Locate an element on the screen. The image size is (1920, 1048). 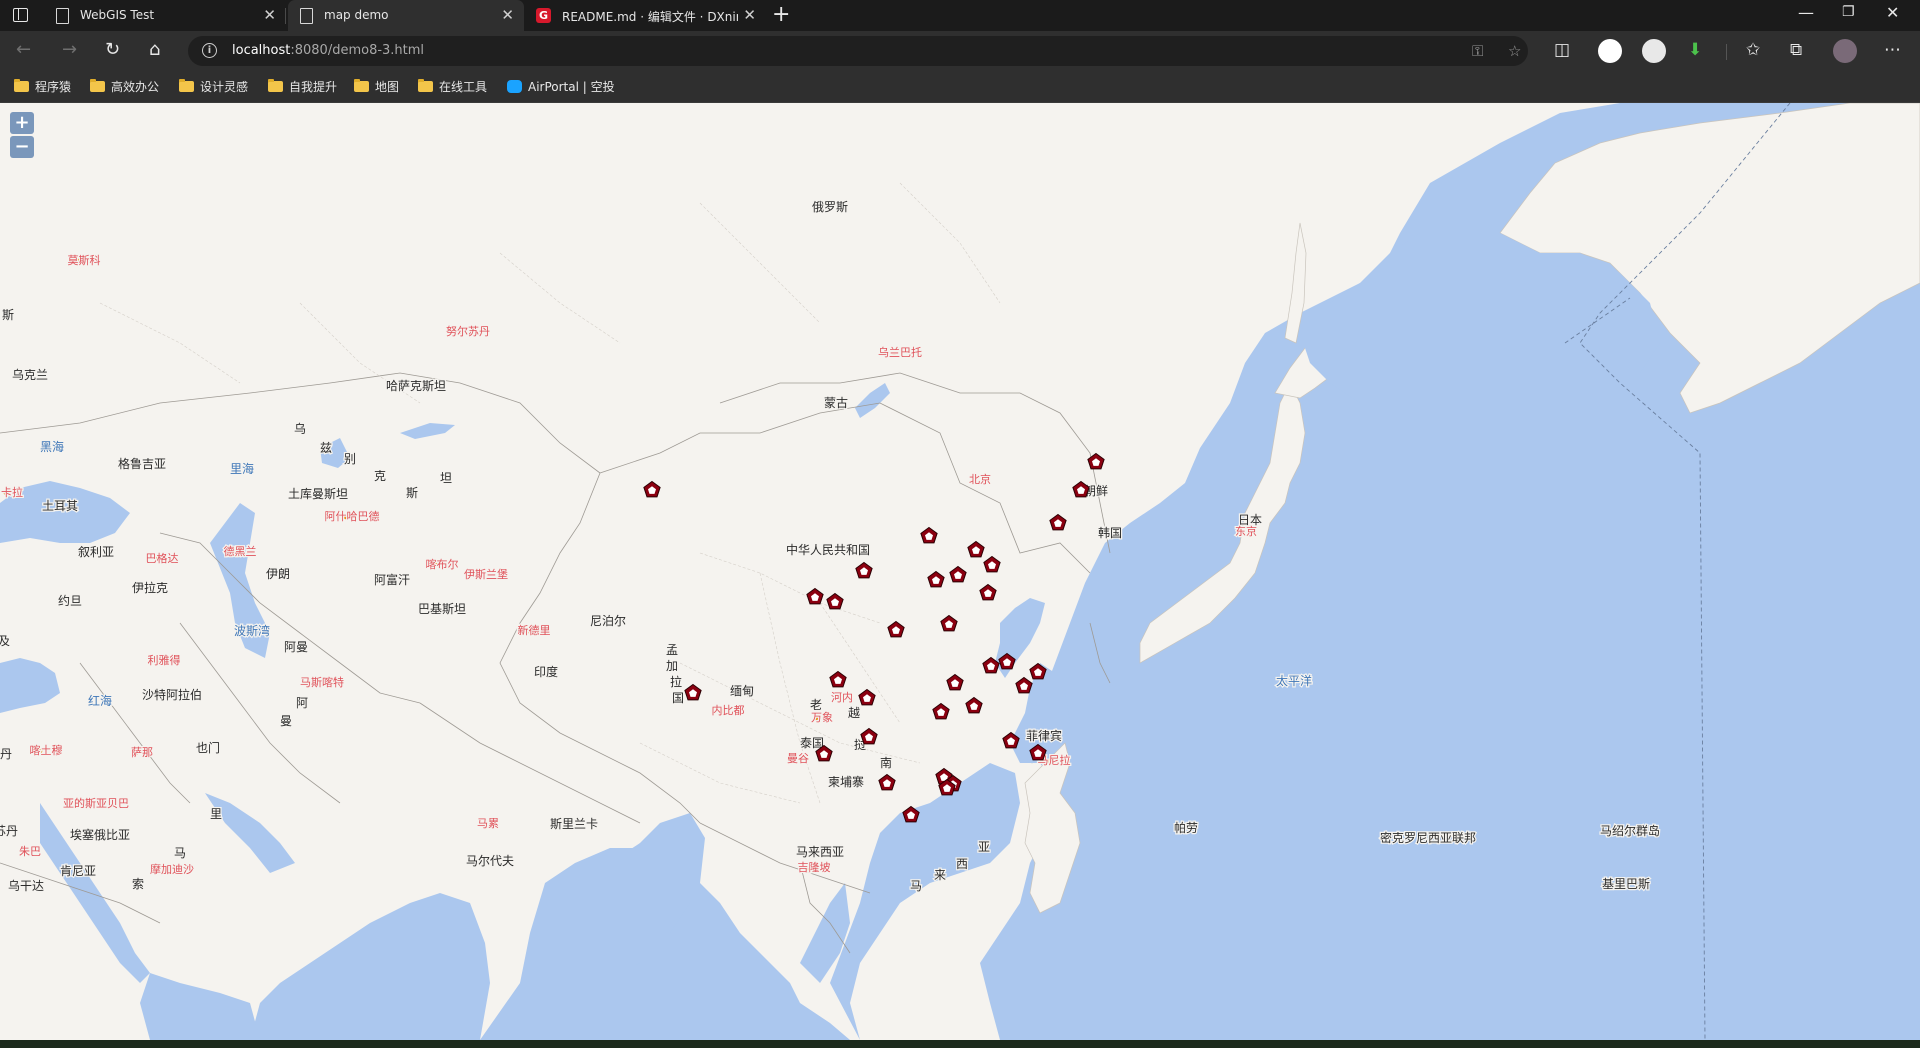
close-window-icon: ✕ is located at coordinates (1892, 12).